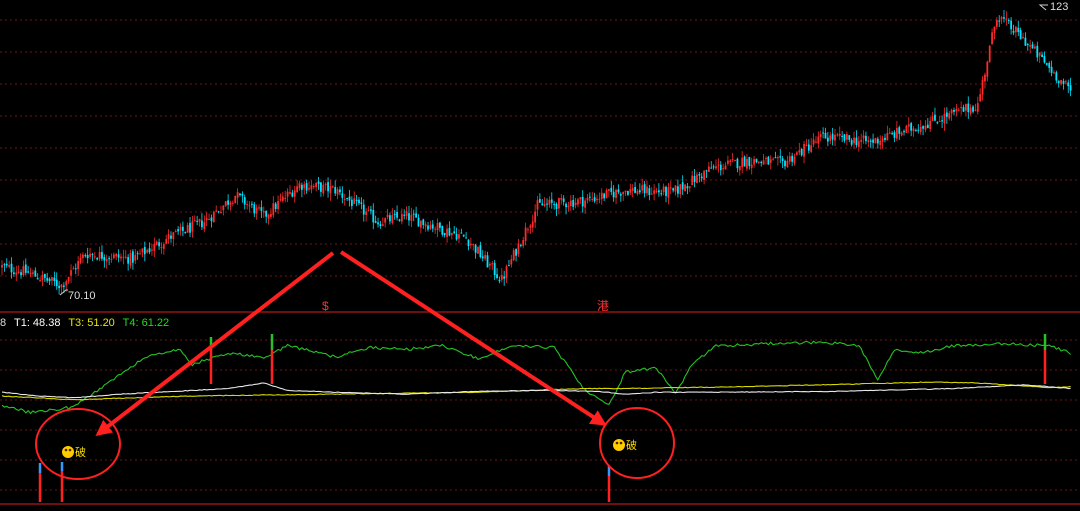  What do you see at coordinates (82, 296) in the screenshot?
I see `low-price-label: 70.10` at bounding box center [82, 296].